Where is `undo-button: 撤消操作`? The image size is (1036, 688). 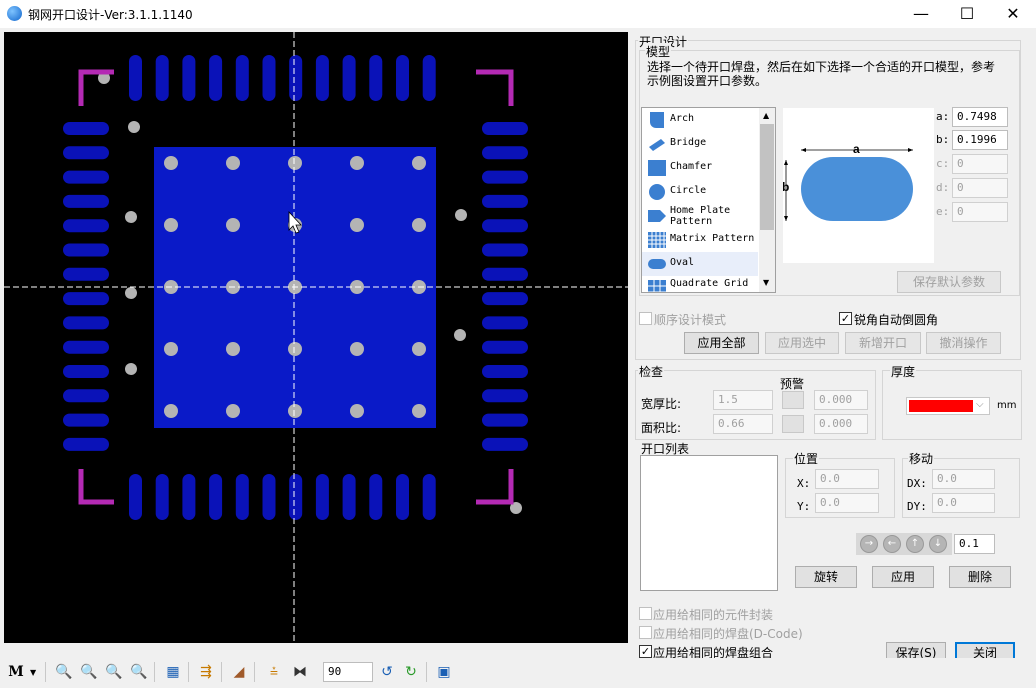 undo-button: 撤消操作 is located at coordinates (963, 343).